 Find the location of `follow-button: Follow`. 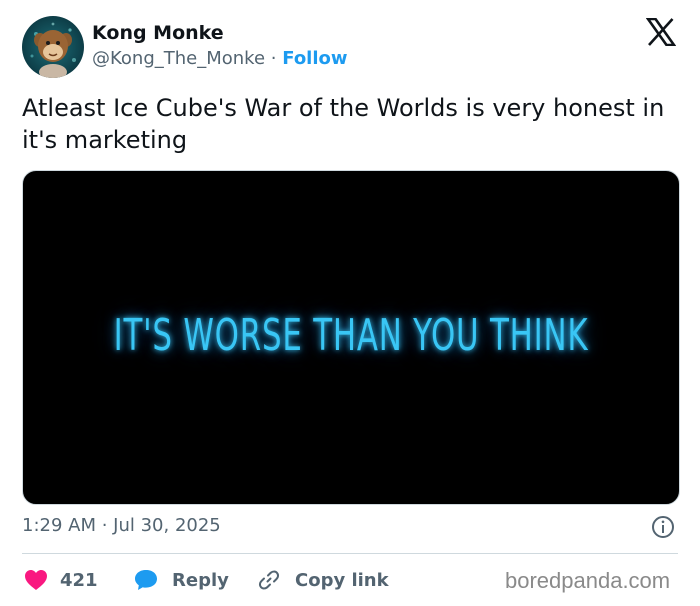

follow-button: Follow is located at coordinates (314, 58).